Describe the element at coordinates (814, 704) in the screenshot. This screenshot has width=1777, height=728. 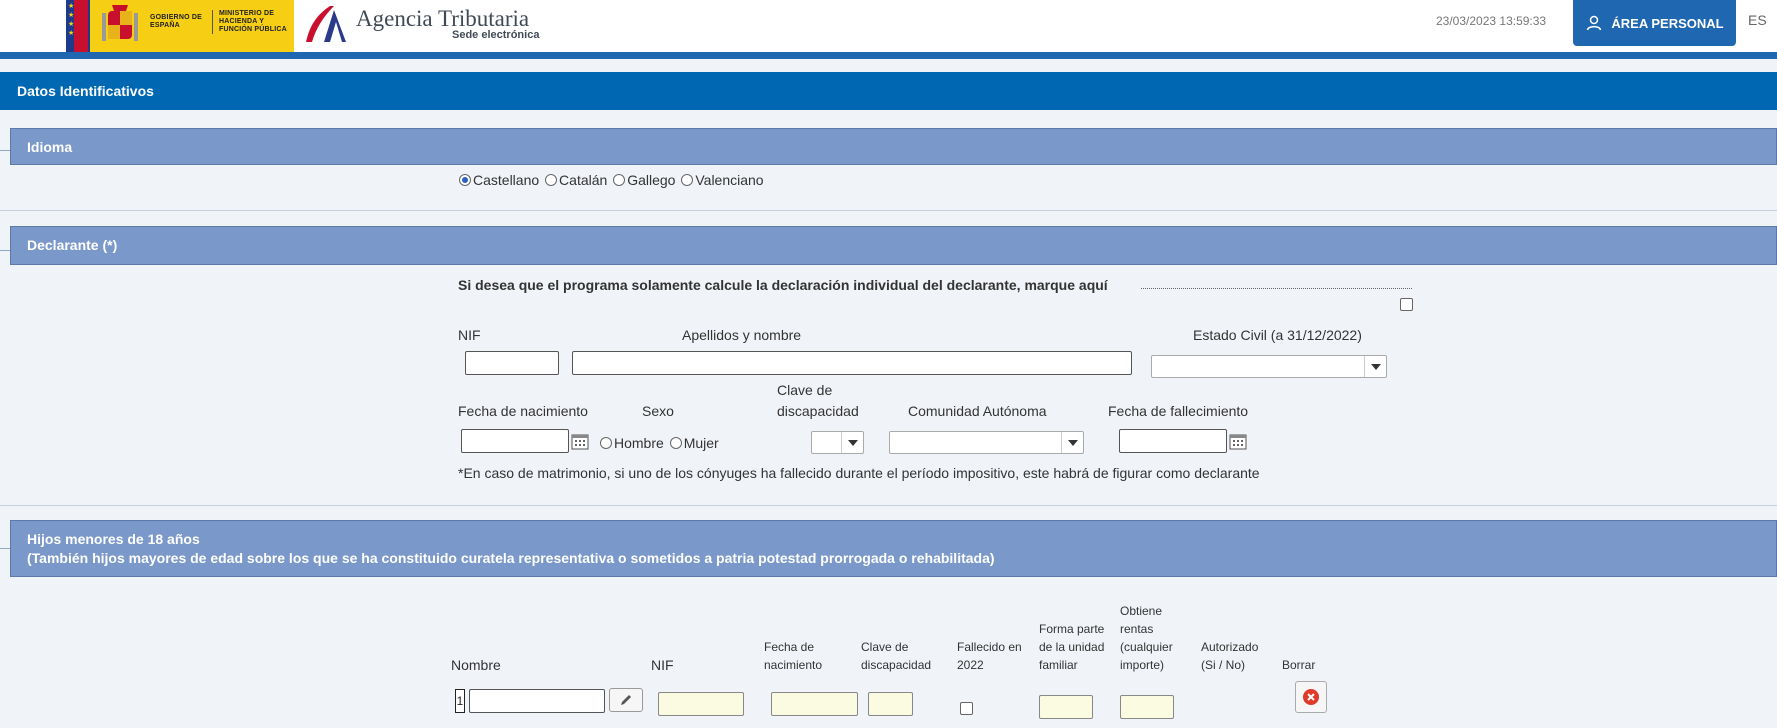
I see `child-birth-input` at that location.